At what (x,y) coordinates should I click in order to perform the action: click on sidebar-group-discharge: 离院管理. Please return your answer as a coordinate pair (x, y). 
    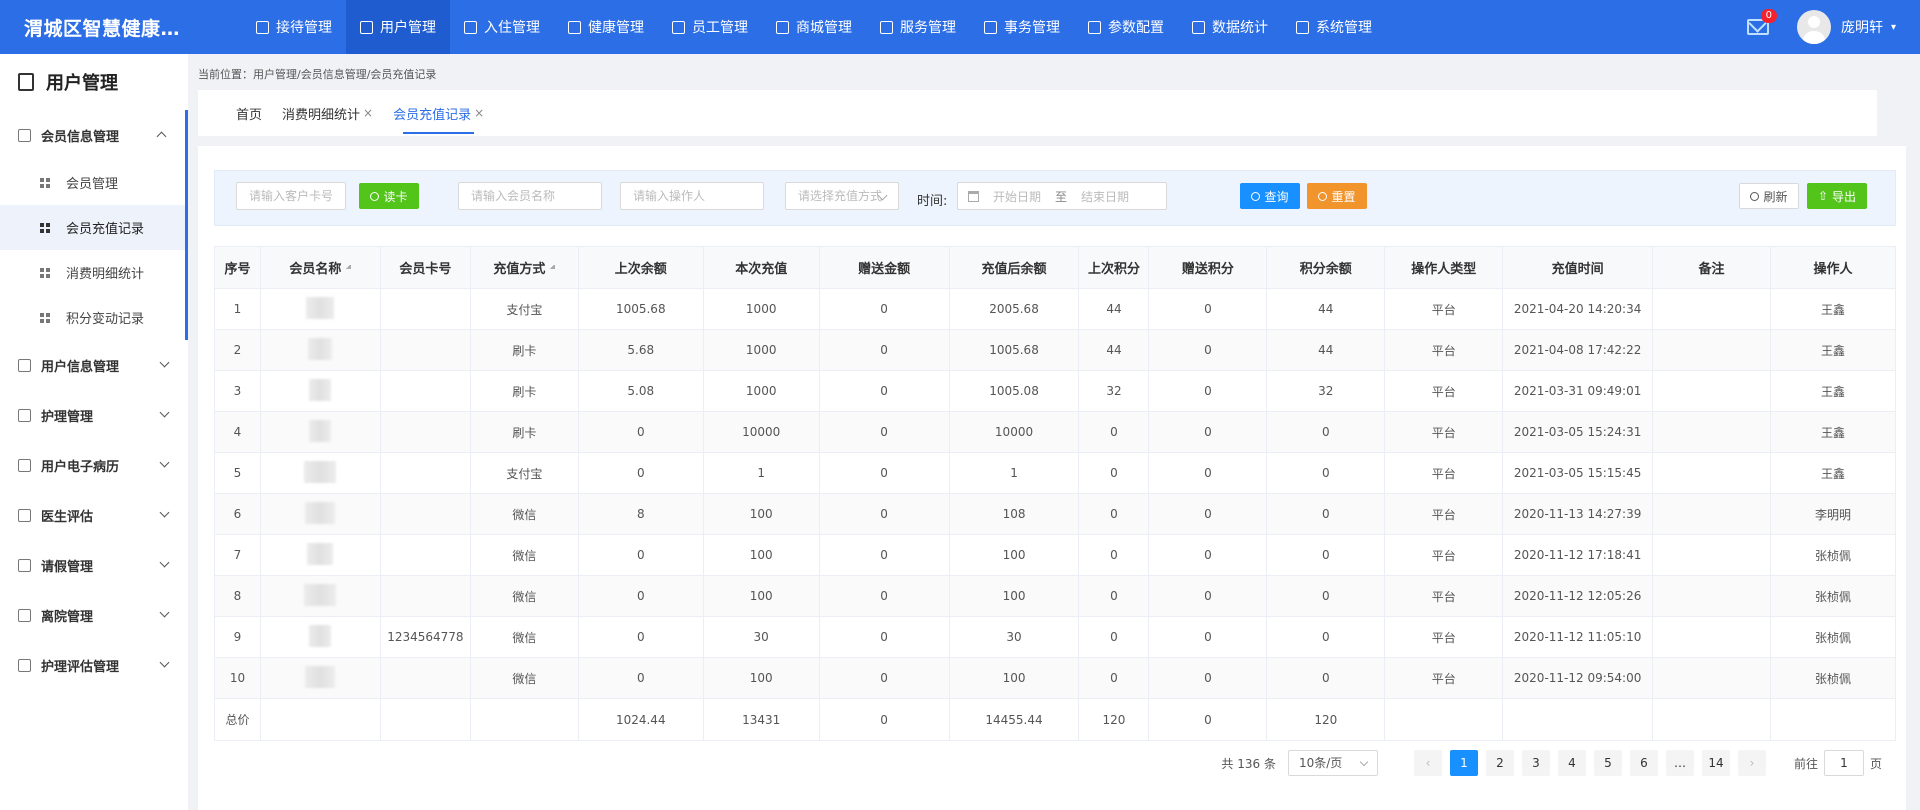
    Looking at the image, I should click on (94, 615).